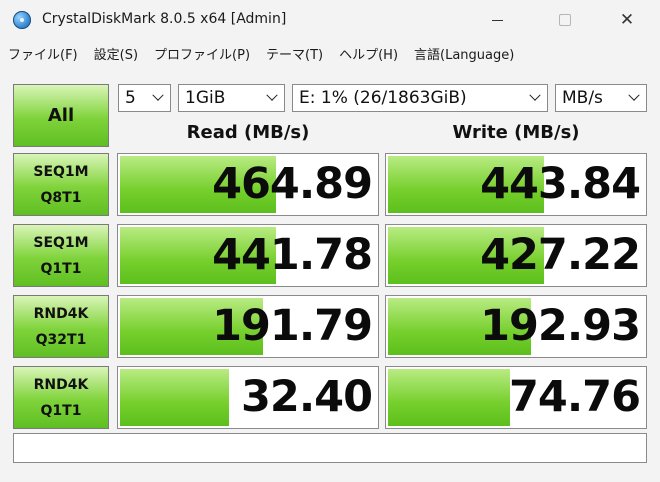 The image size is (660, 482). I want to click on read-result-cell: 191.79, so click(248, 326).